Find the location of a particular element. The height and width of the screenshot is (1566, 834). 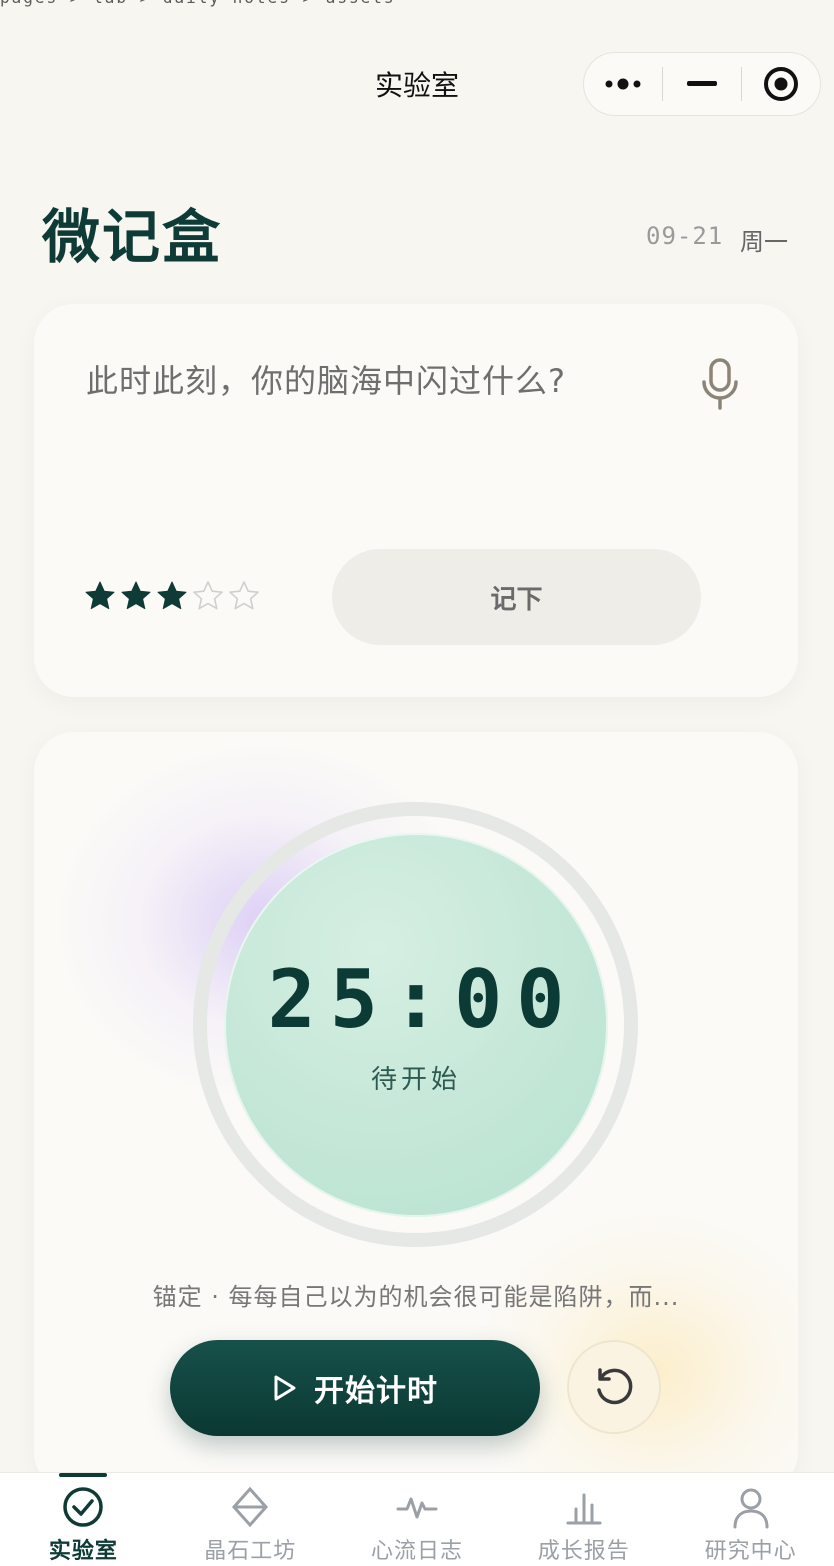

miniprogram-capsule is located at coordinates (702, 84).